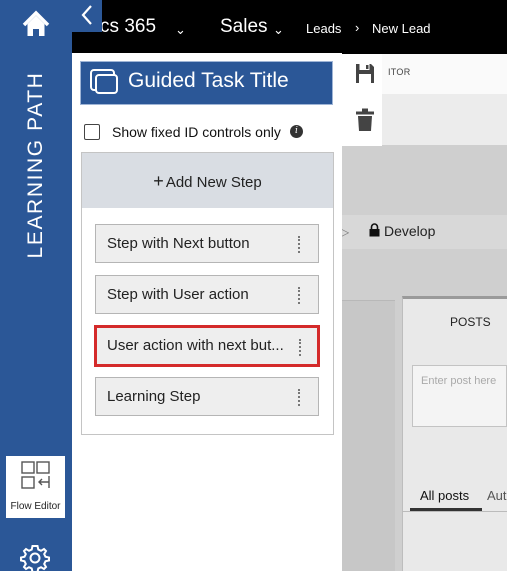  What do you see at coordinates (459, 381) in the screenshot?
I see `post-placeholder: Enter post here` at bounding box center [459, 381].